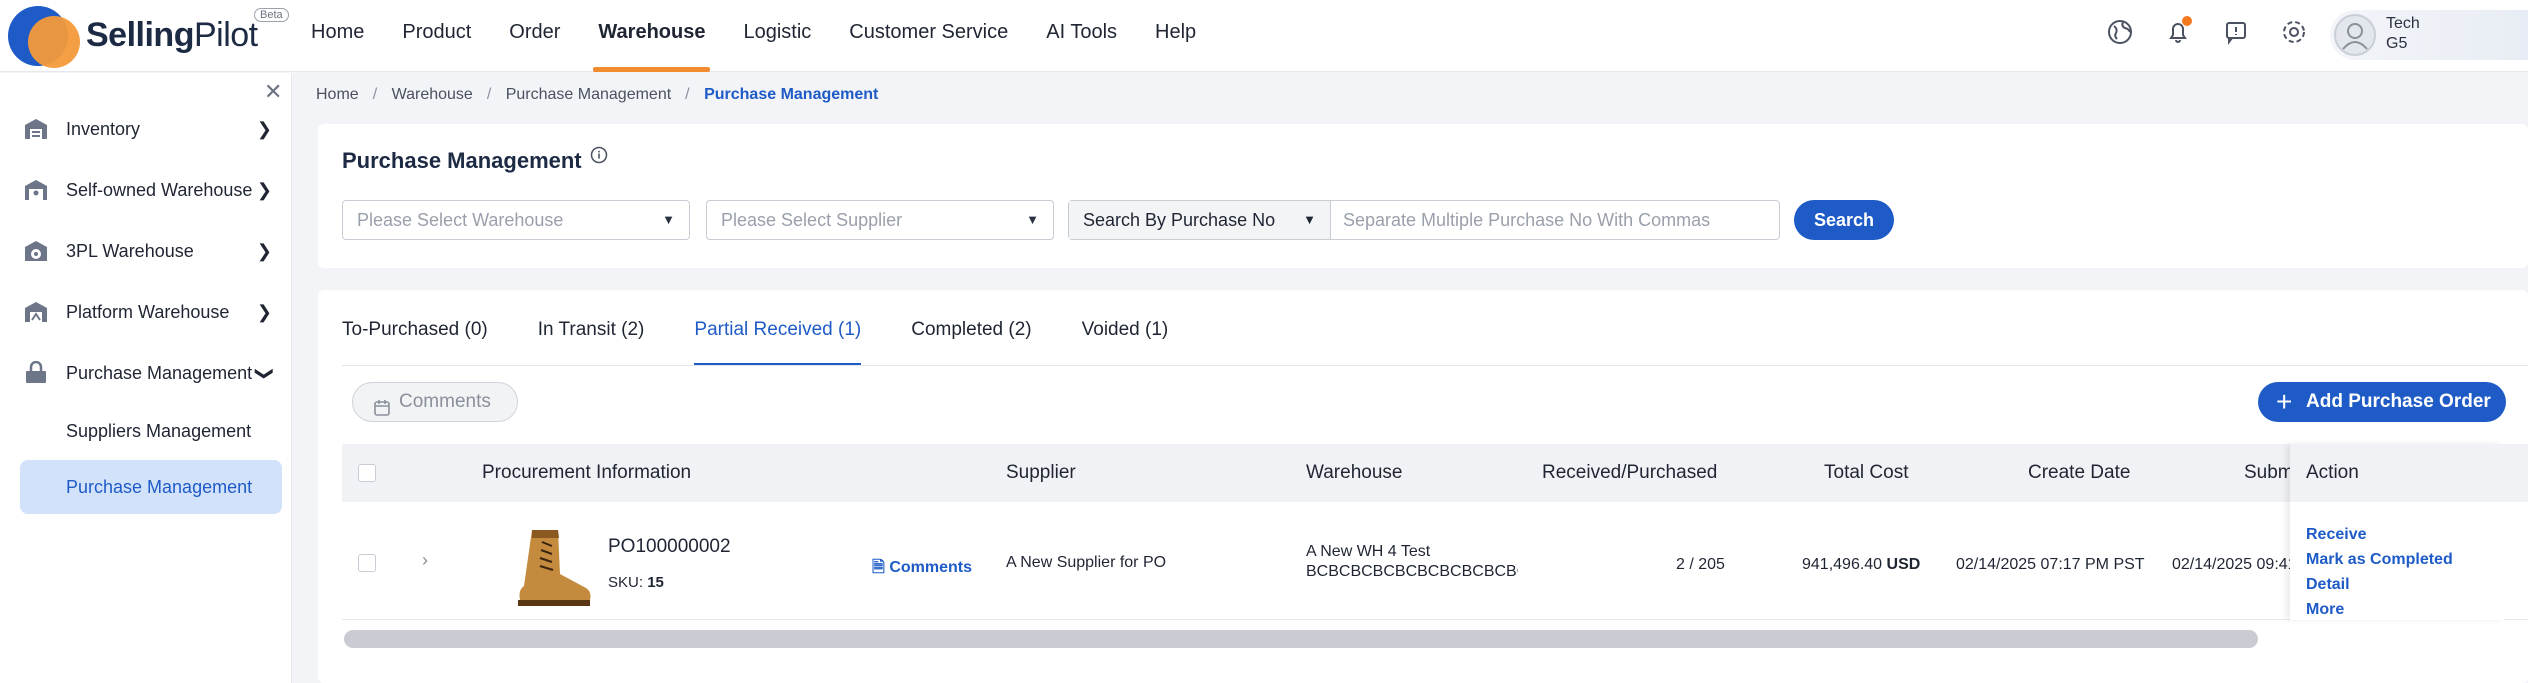 This screenshot has width=2528, height=683. I want to click on po-number: PO100000002, so click(669, 547).